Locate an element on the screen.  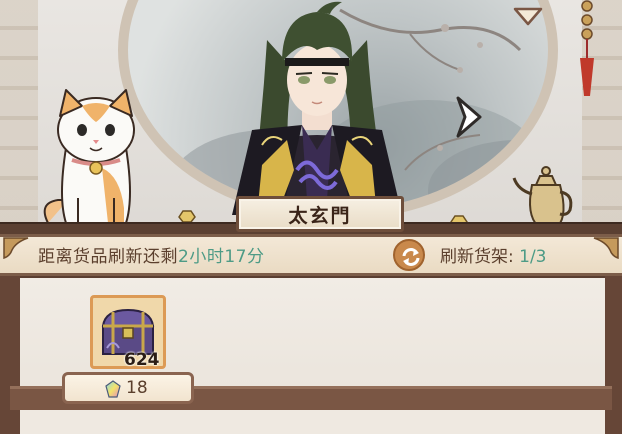
teapot is located at coordinates (542, 196).